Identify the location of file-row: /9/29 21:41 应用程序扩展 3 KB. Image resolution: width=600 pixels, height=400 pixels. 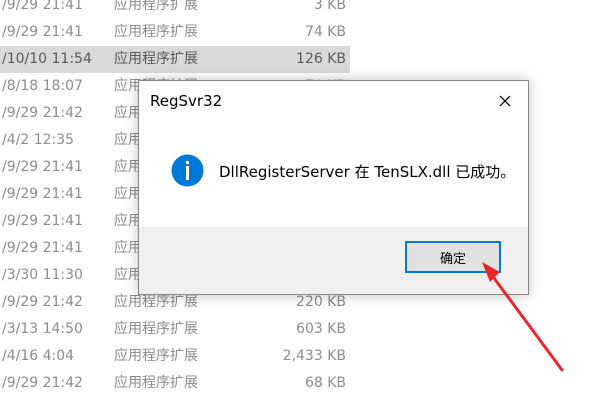
(175, 9).